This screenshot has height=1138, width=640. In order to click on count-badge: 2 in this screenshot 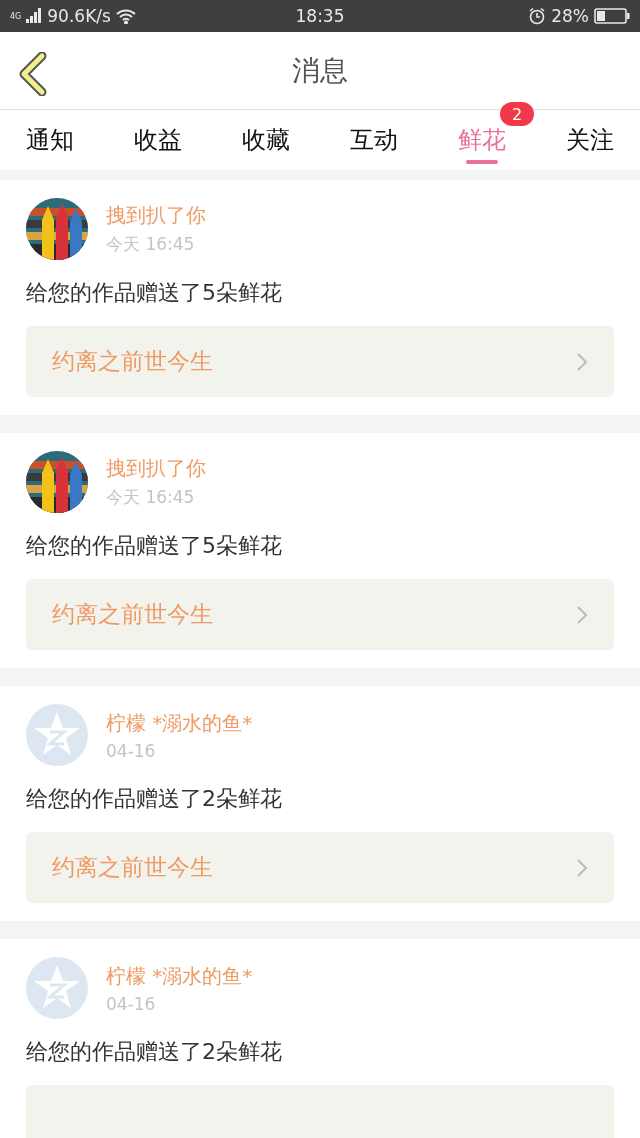, I will do `click(517, 114)`.